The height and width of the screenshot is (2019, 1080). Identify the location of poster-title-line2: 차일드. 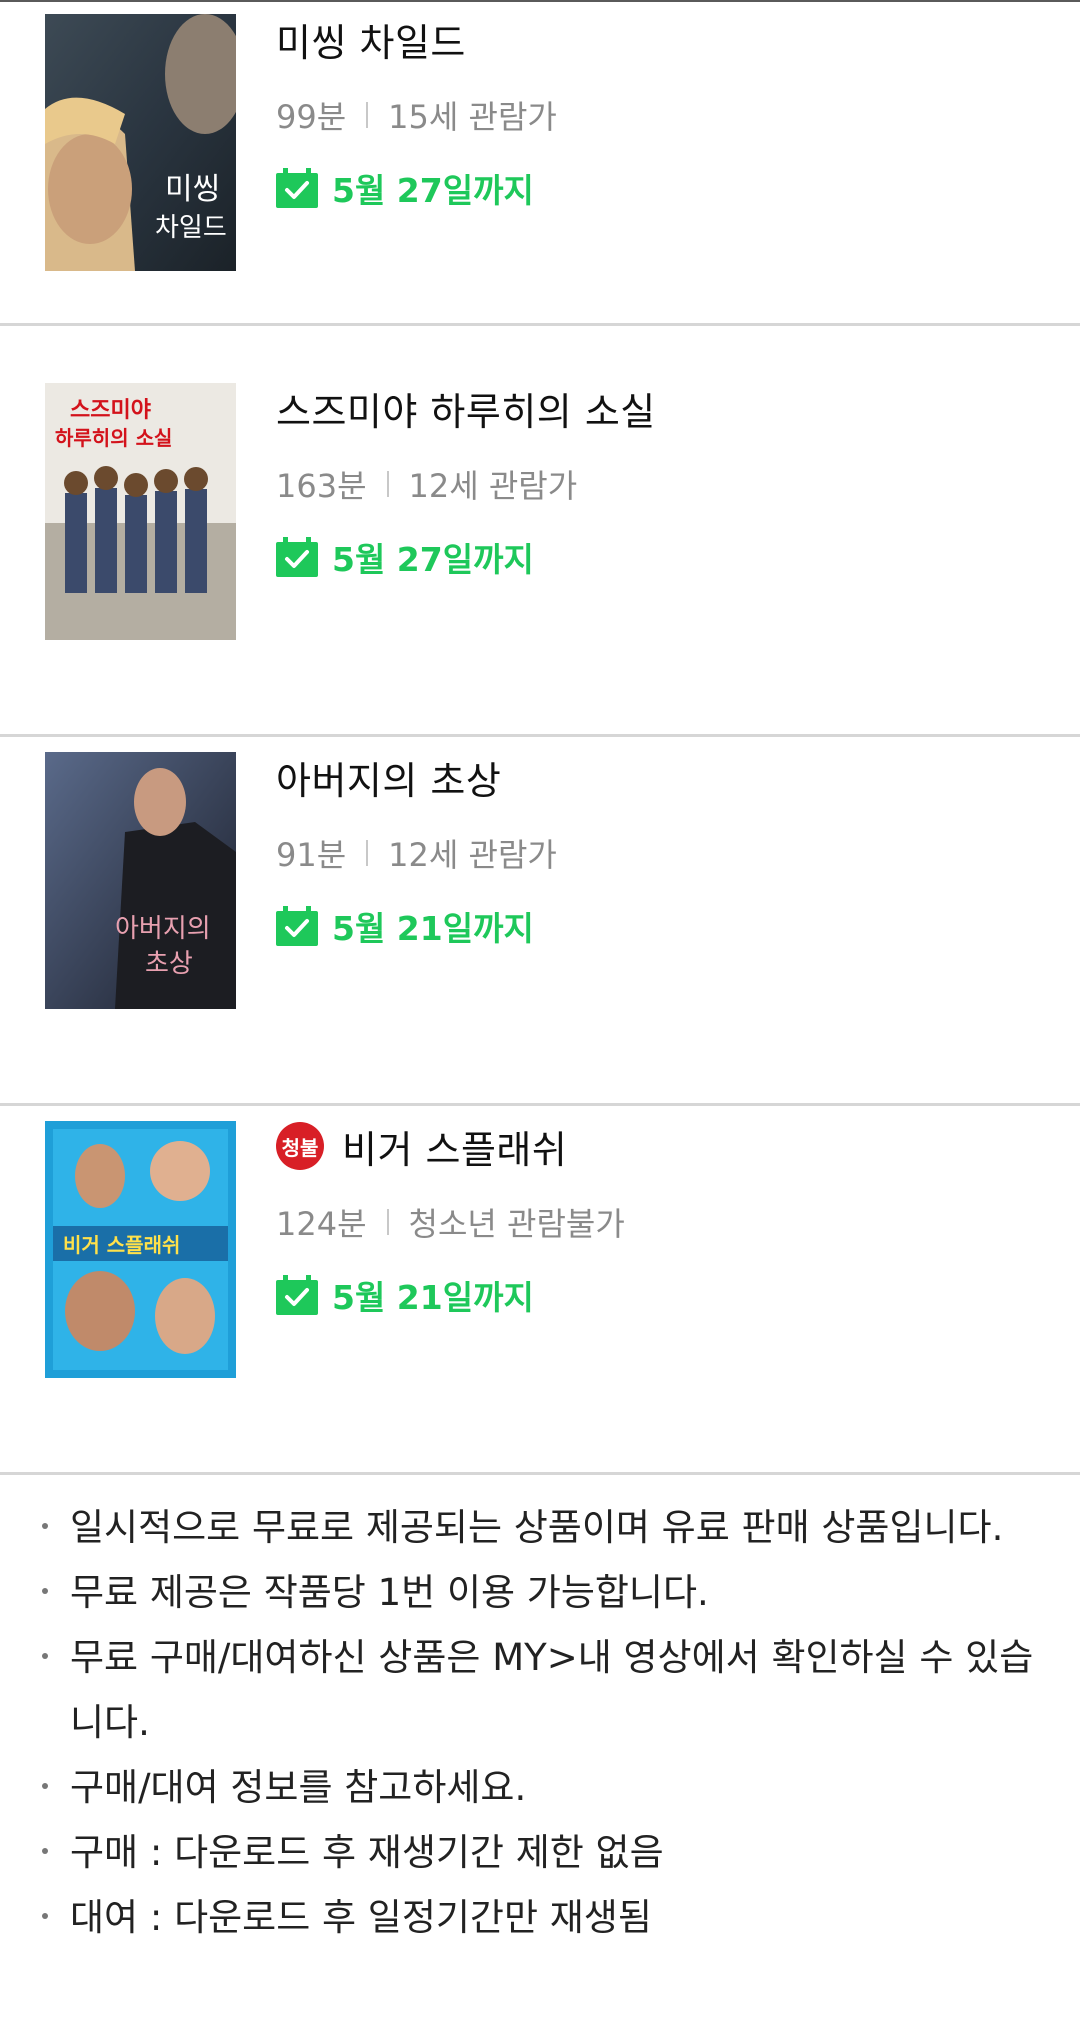
(191, 228).